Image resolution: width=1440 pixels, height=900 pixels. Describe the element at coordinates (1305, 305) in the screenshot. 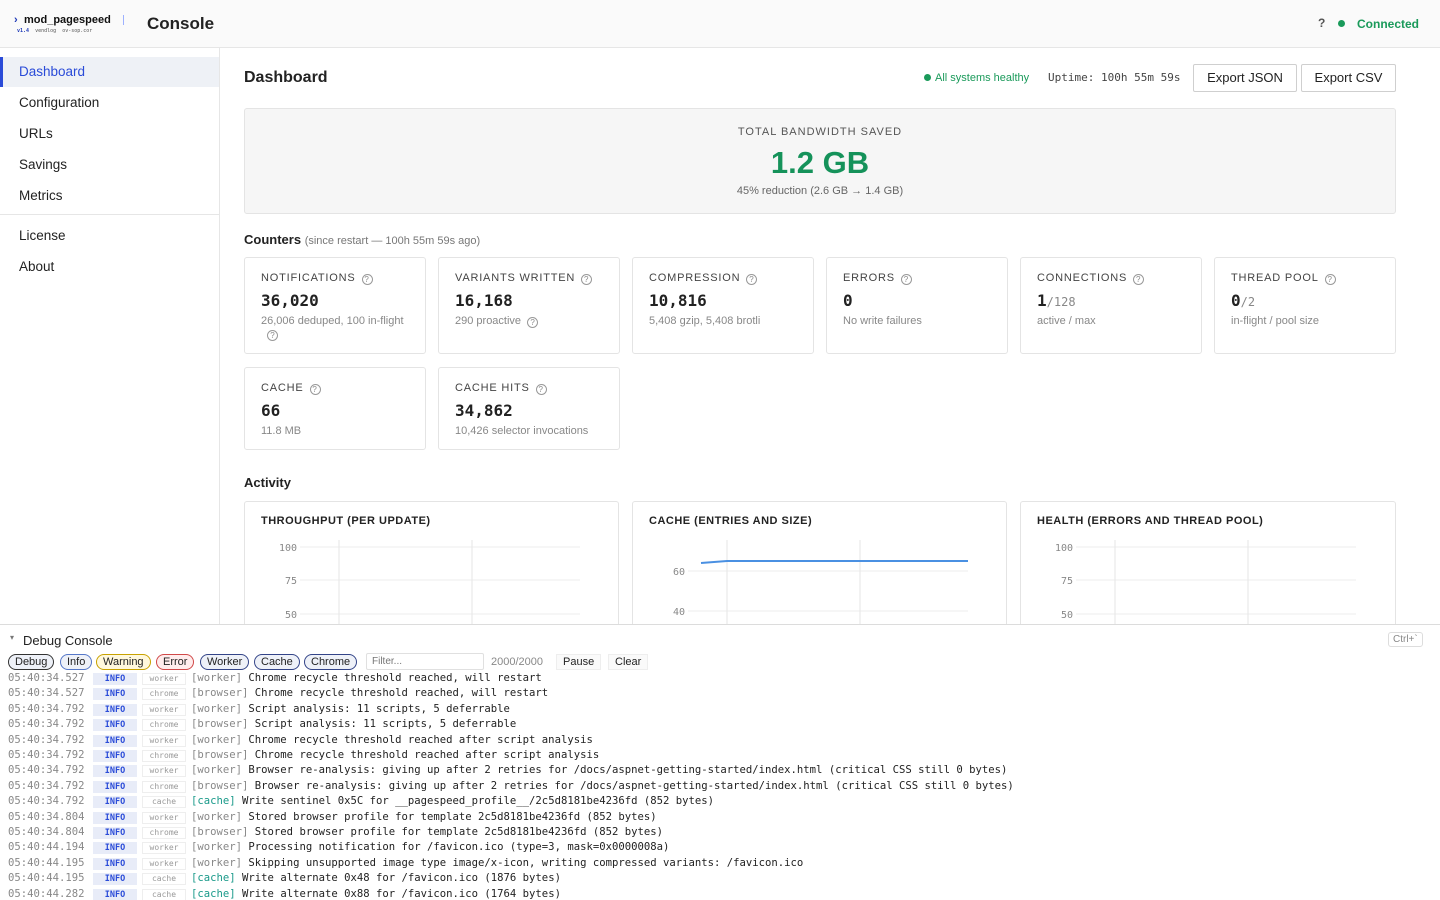

I see `counter-card-thread-pool: THREAD POOL? 0/2 in-flight / pool size` at that location.